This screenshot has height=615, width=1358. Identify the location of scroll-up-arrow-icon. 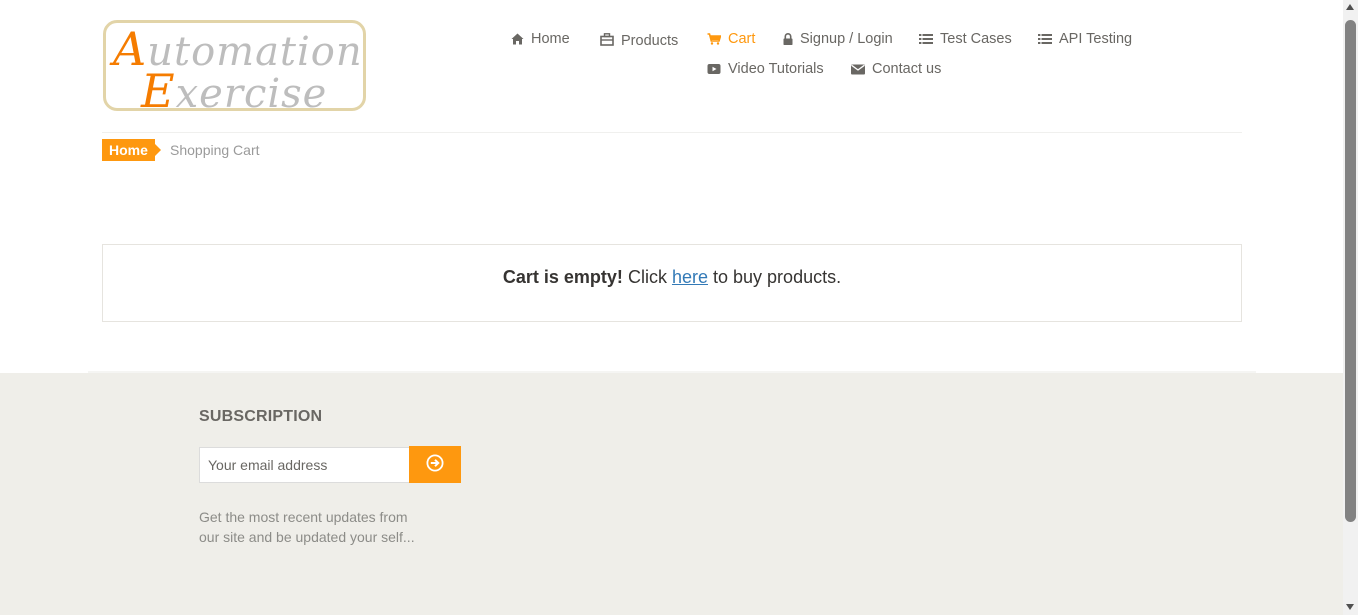
(1350, 7).